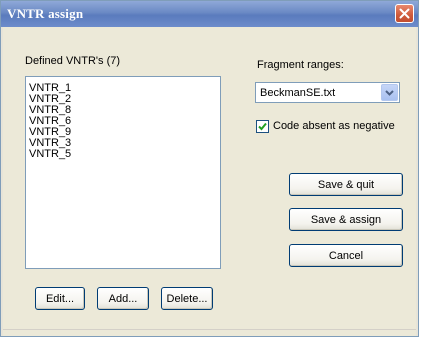  I want to click on close-button, so click(404, 13).